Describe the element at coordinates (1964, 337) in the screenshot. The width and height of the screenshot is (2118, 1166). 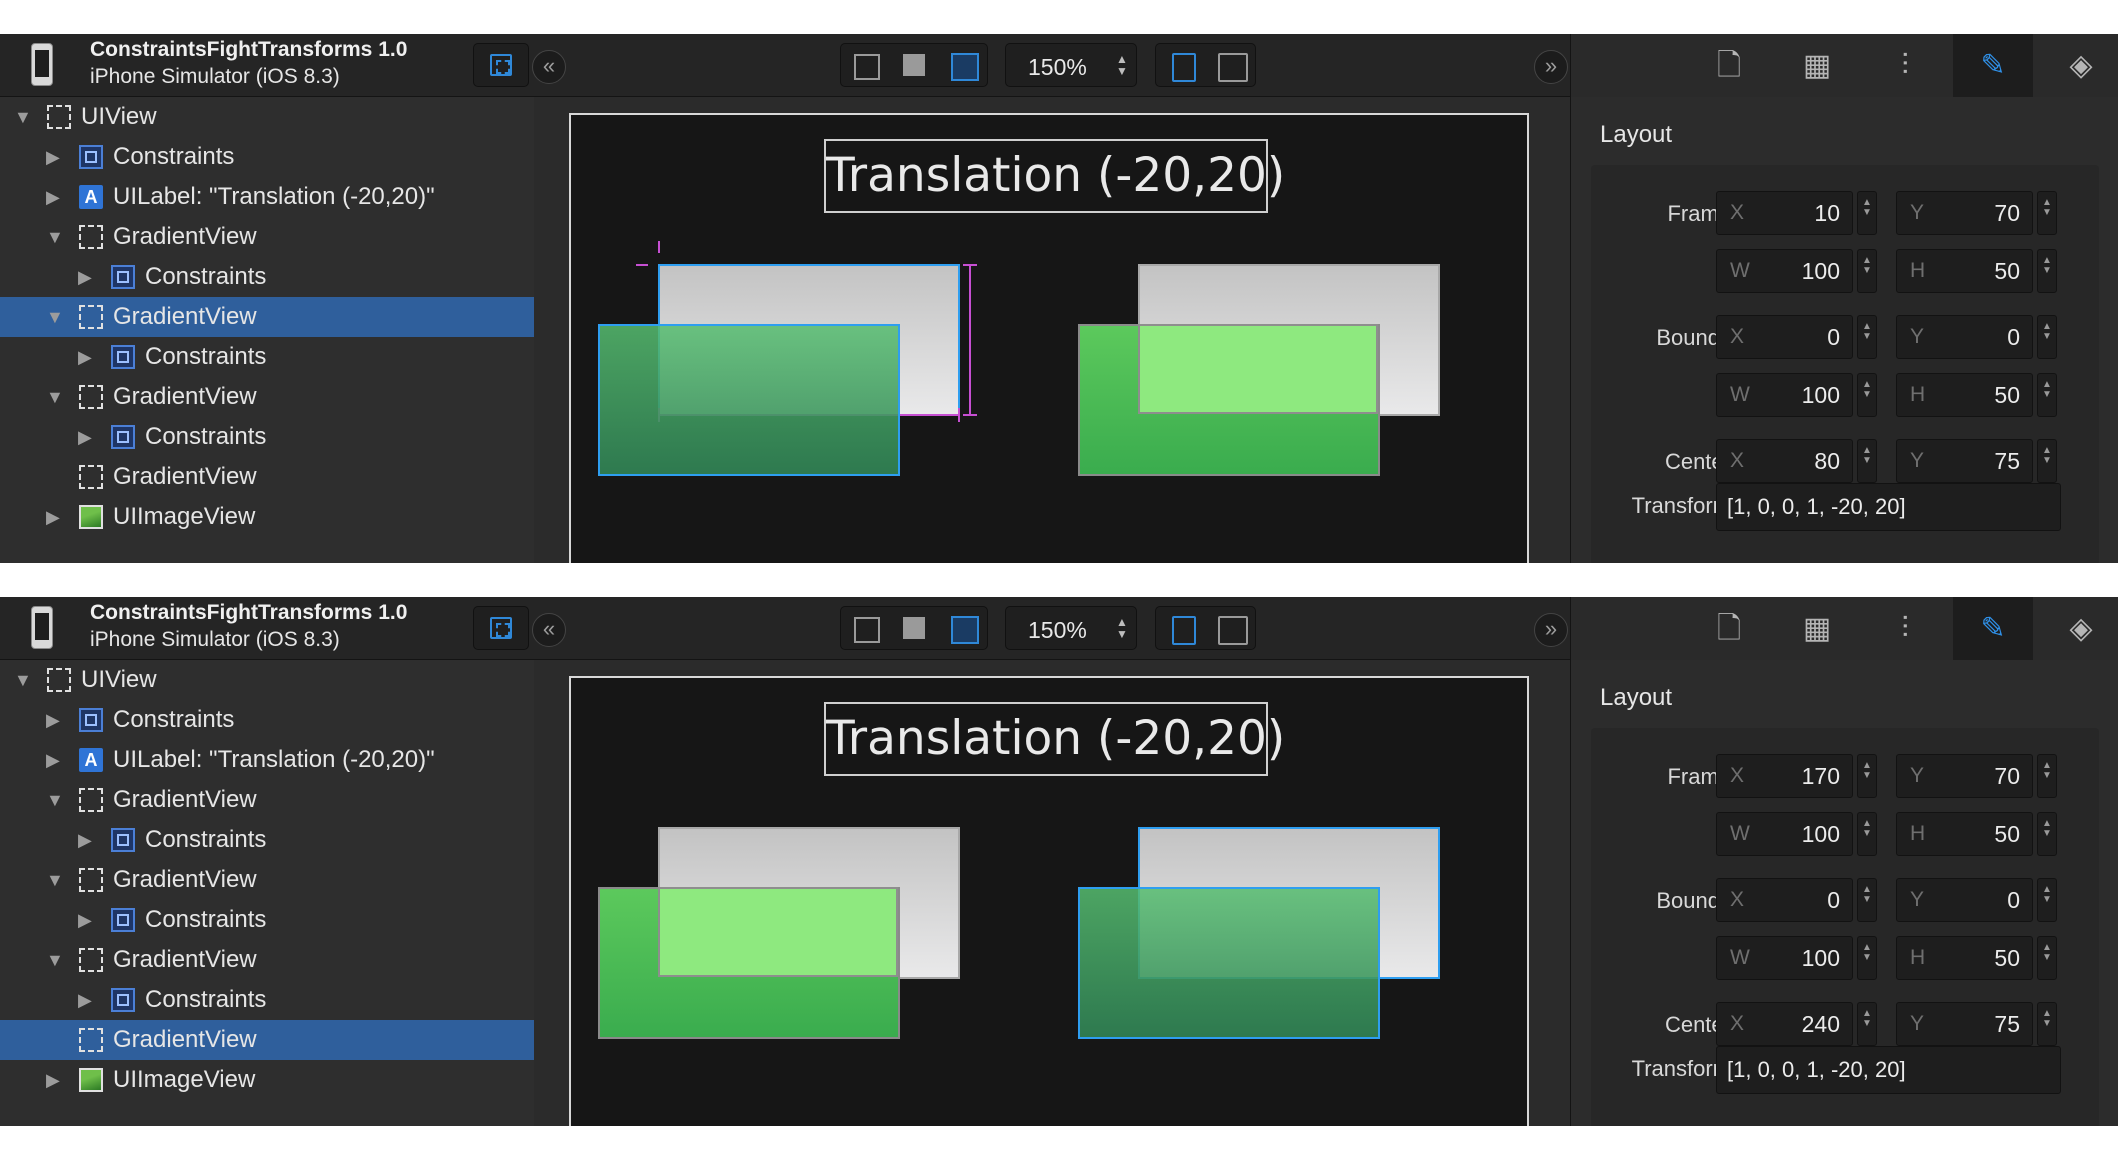
I see `bounds-y-field: Y0` at that location.